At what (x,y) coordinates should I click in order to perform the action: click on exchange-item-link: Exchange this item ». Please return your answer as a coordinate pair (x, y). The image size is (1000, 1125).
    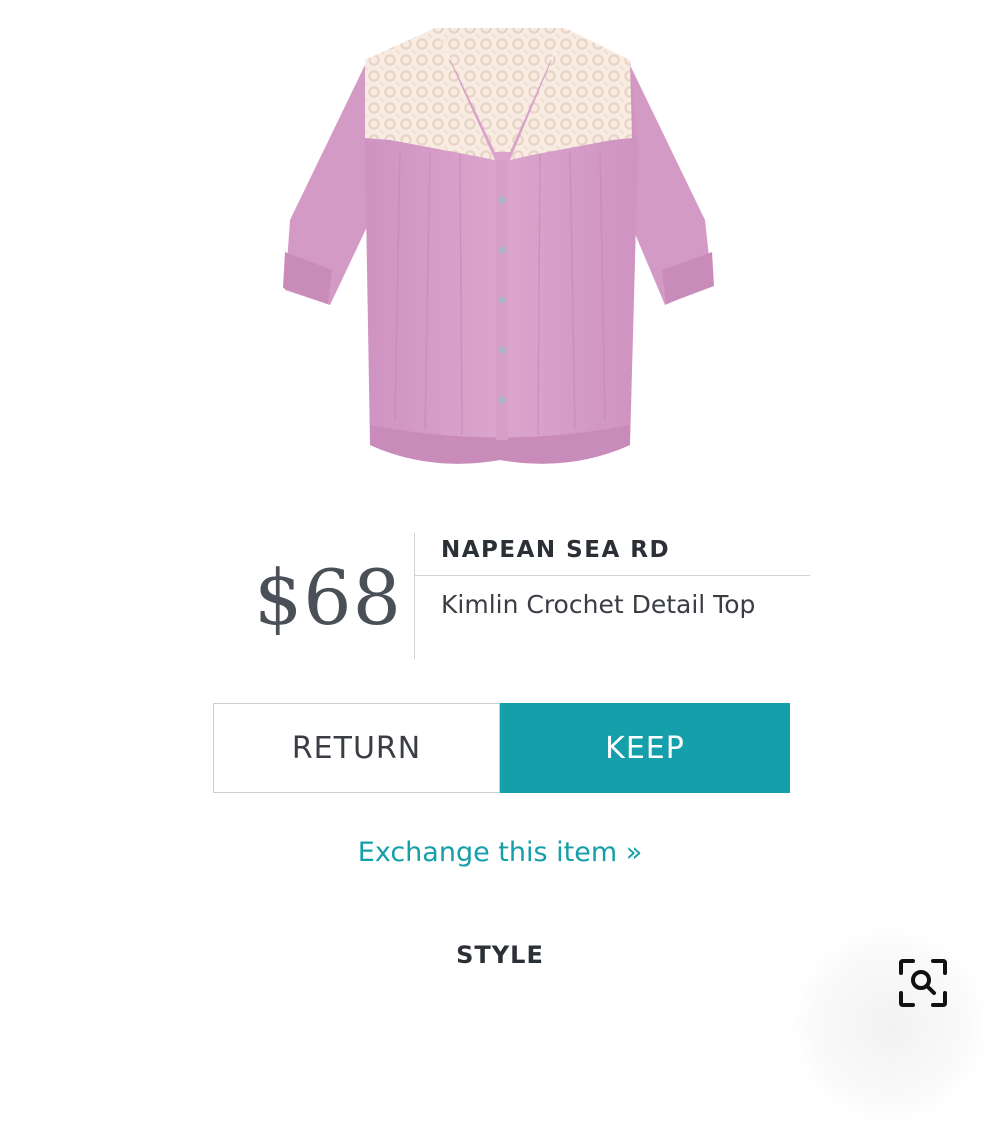
    Looking at the image, I should click on (500, 853).